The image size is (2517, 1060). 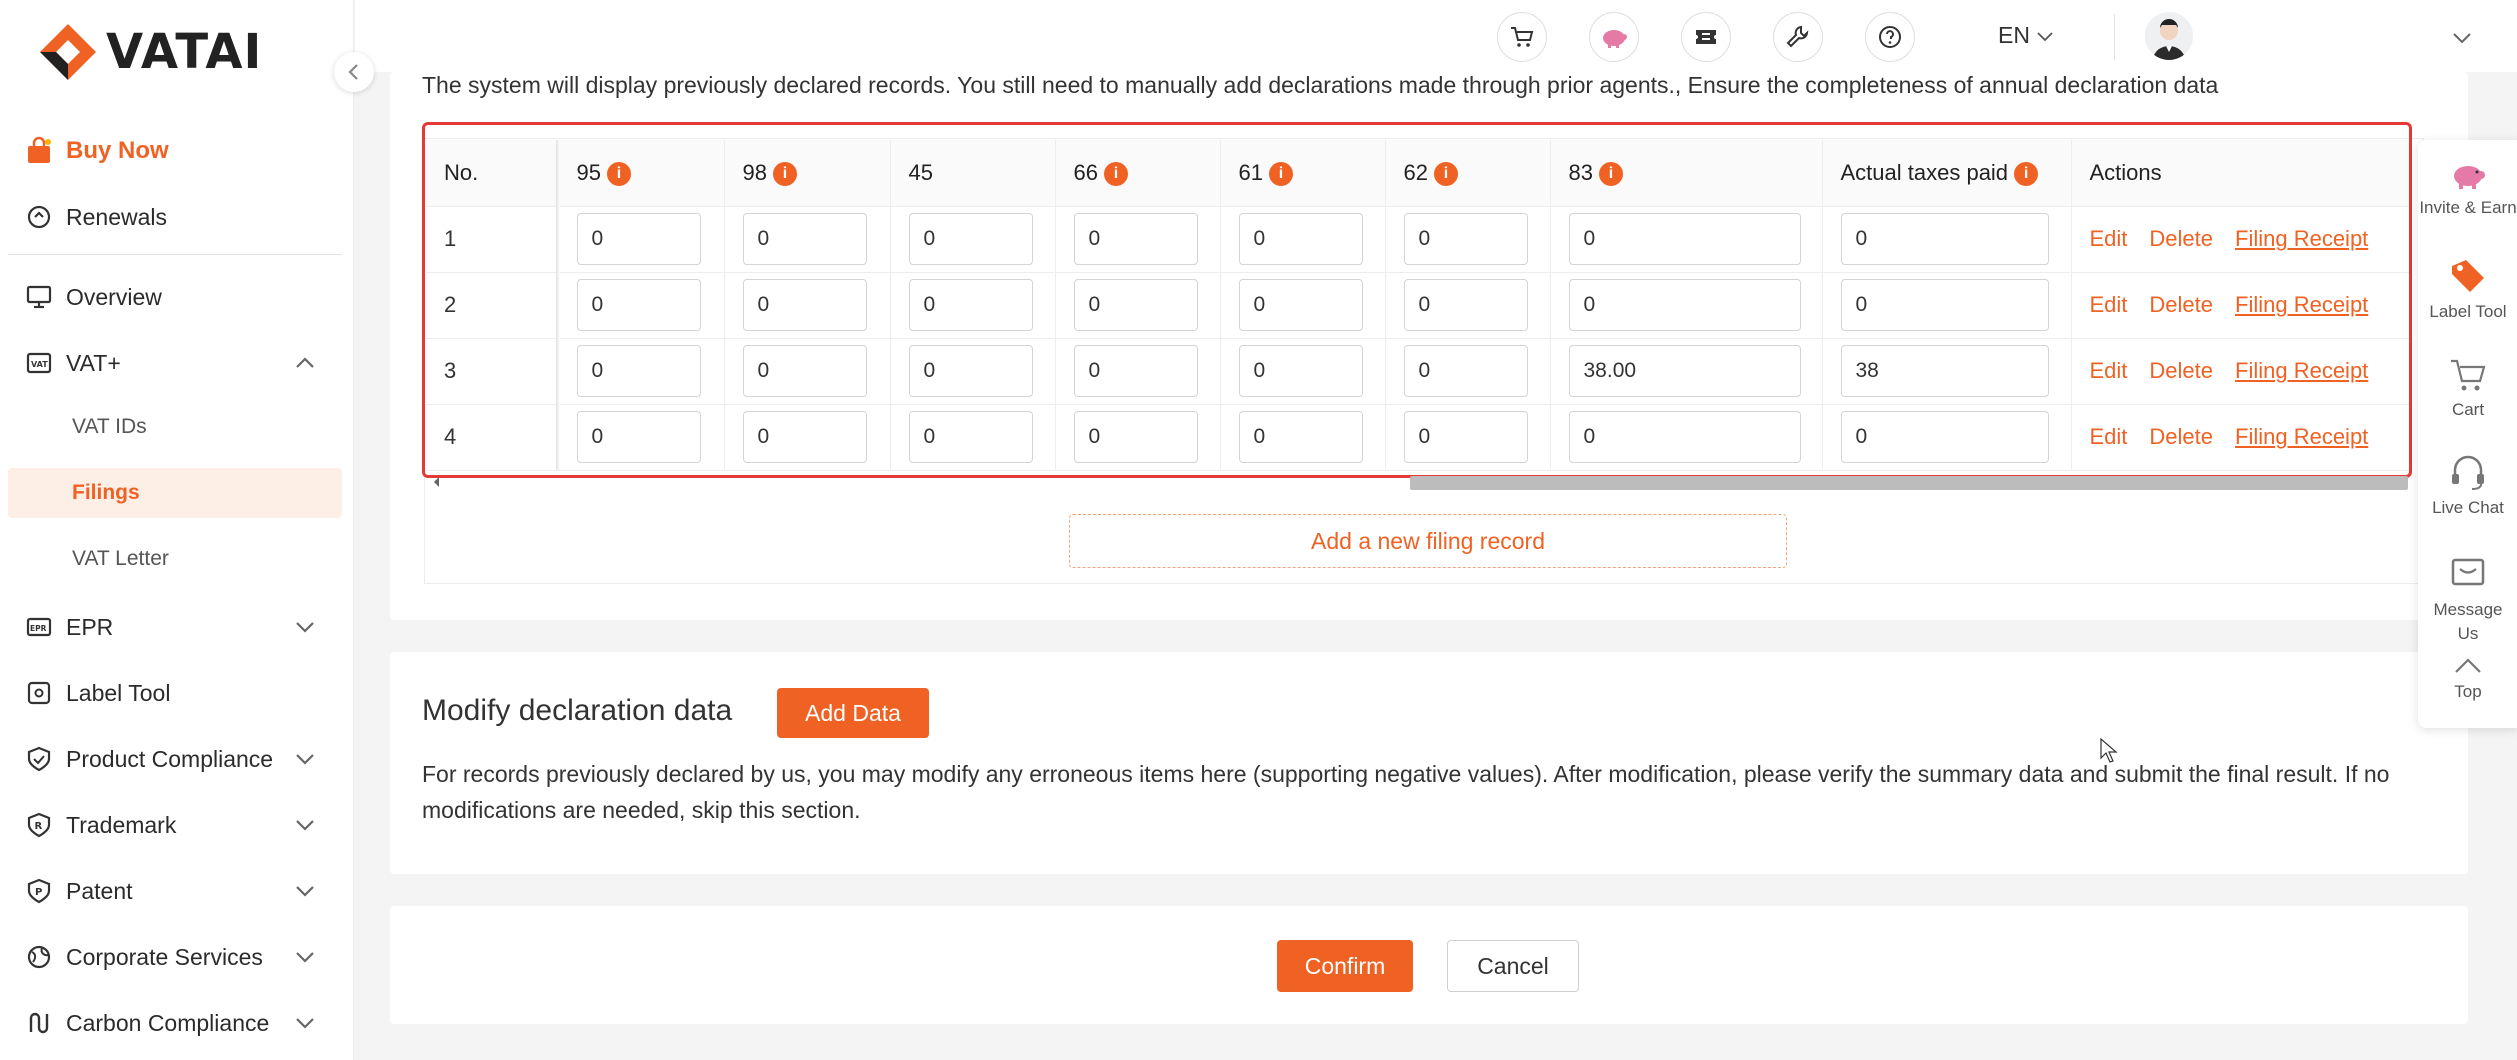 What do you see at coordinates (853, 713) in the screenshot?
I see `add-data-button: Add Data` at bounding box center [853, 713].